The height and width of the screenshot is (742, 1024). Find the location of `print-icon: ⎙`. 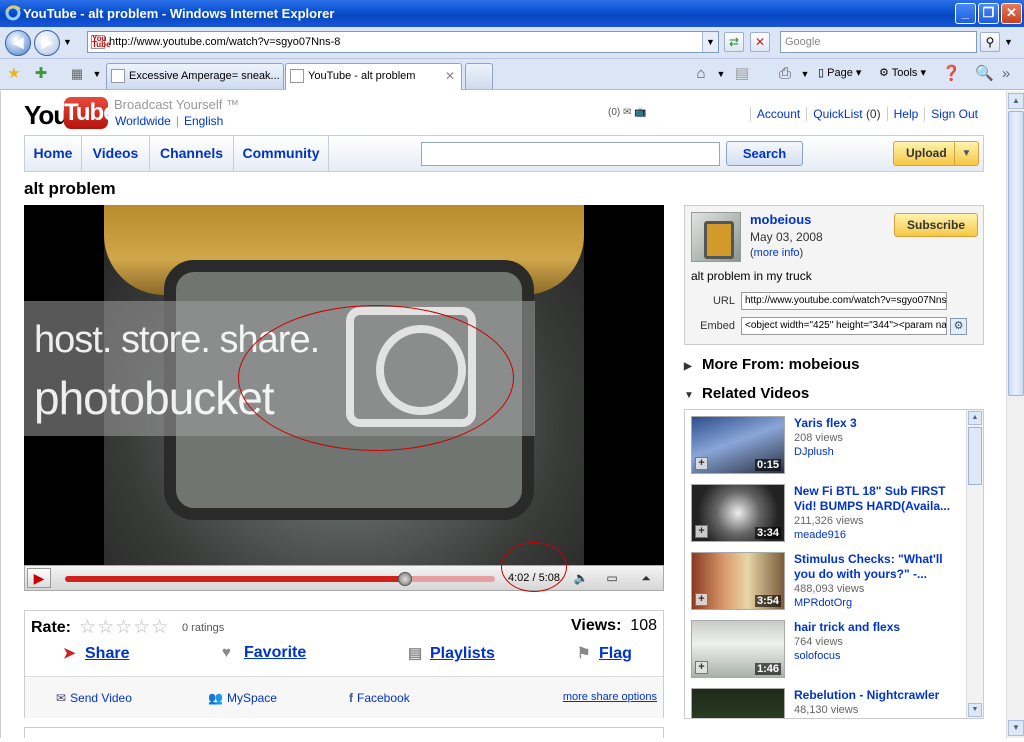

print-icon: ⎙ is located at coordinates (785, 74).